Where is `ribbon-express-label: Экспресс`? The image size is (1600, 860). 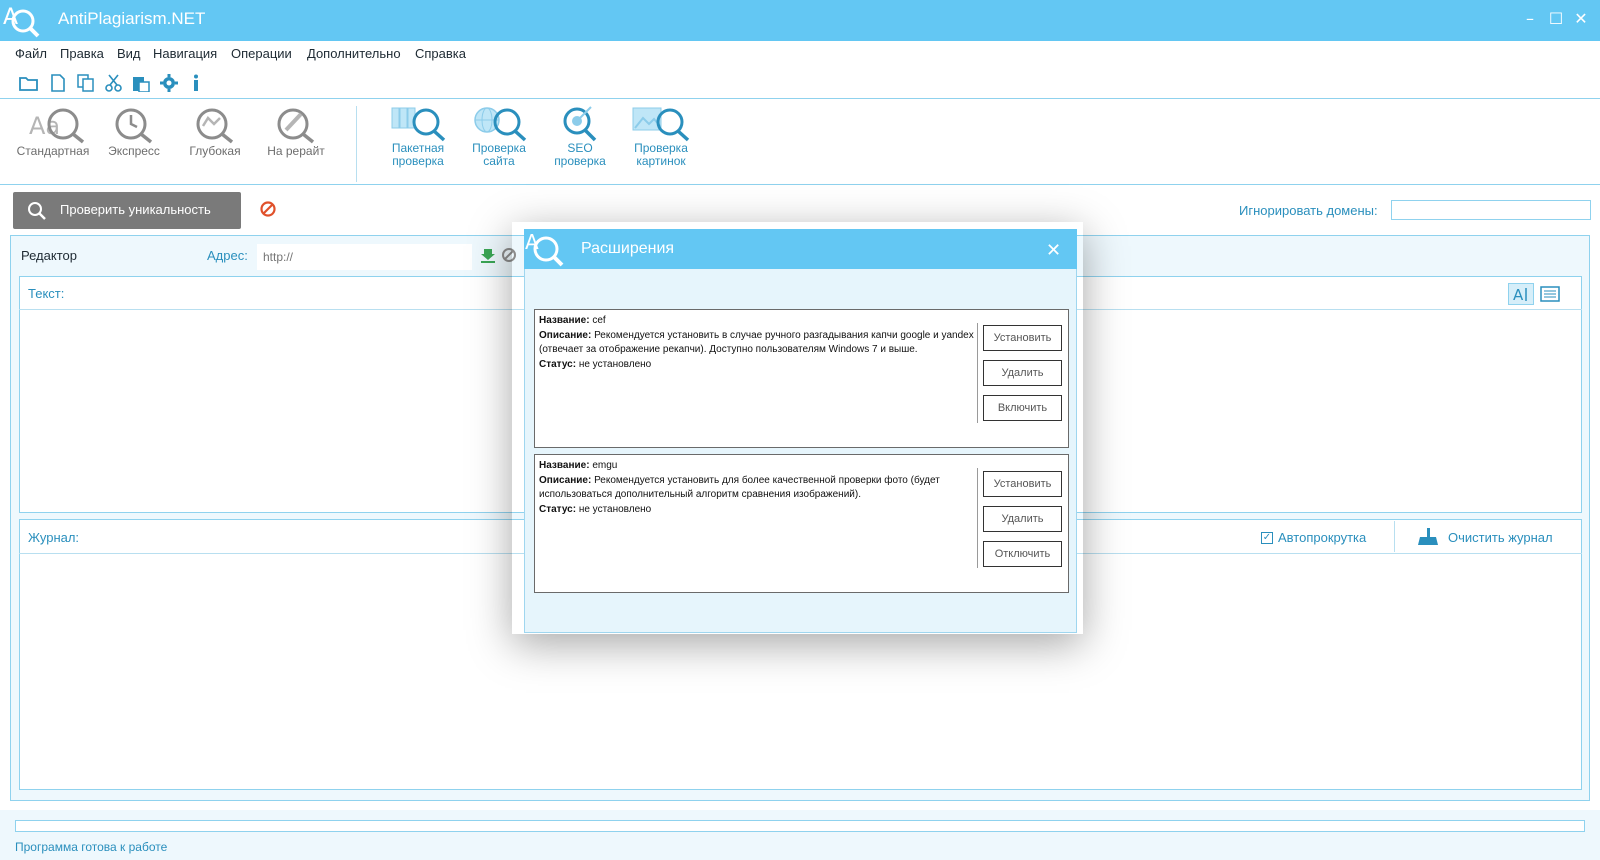 ribbon-express-label: Экспресс is located at coordinates (134, 151).